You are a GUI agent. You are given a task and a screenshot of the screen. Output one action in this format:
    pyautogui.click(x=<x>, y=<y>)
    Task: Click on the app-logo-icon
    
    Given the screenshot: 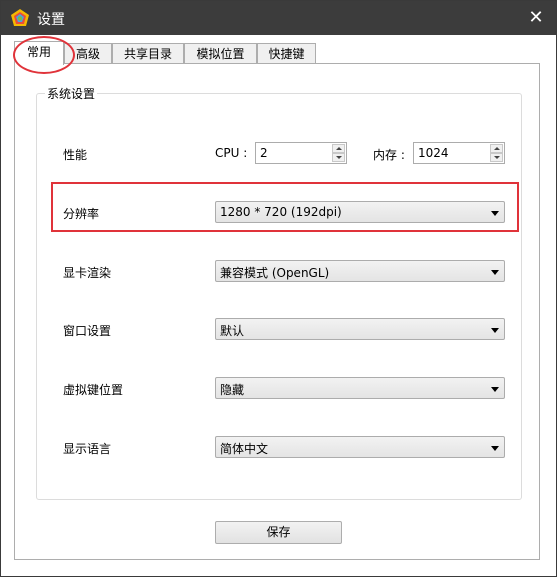 What is the action you would take?
    pyautogui.click(x=20, y=17)
    